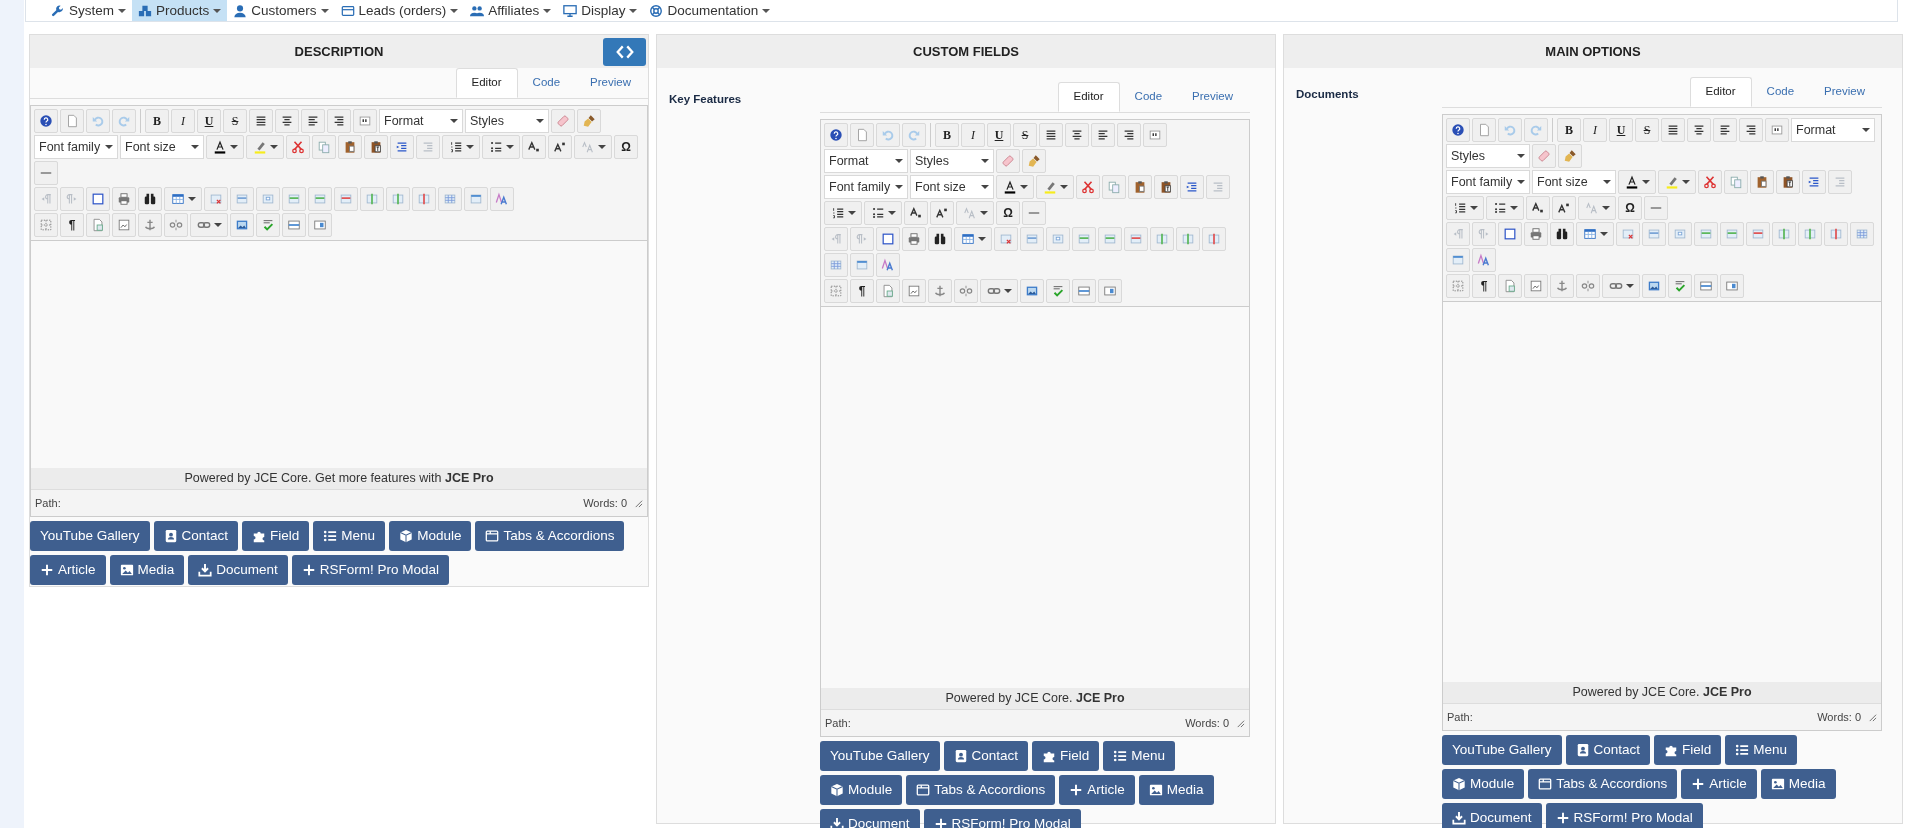 This screenshot has width=1920, height=828. What do you see at coordinates (90, 536) in the screenshot?
I see `insert-button: YouTube Gallery` at bounding box center [90, 536].